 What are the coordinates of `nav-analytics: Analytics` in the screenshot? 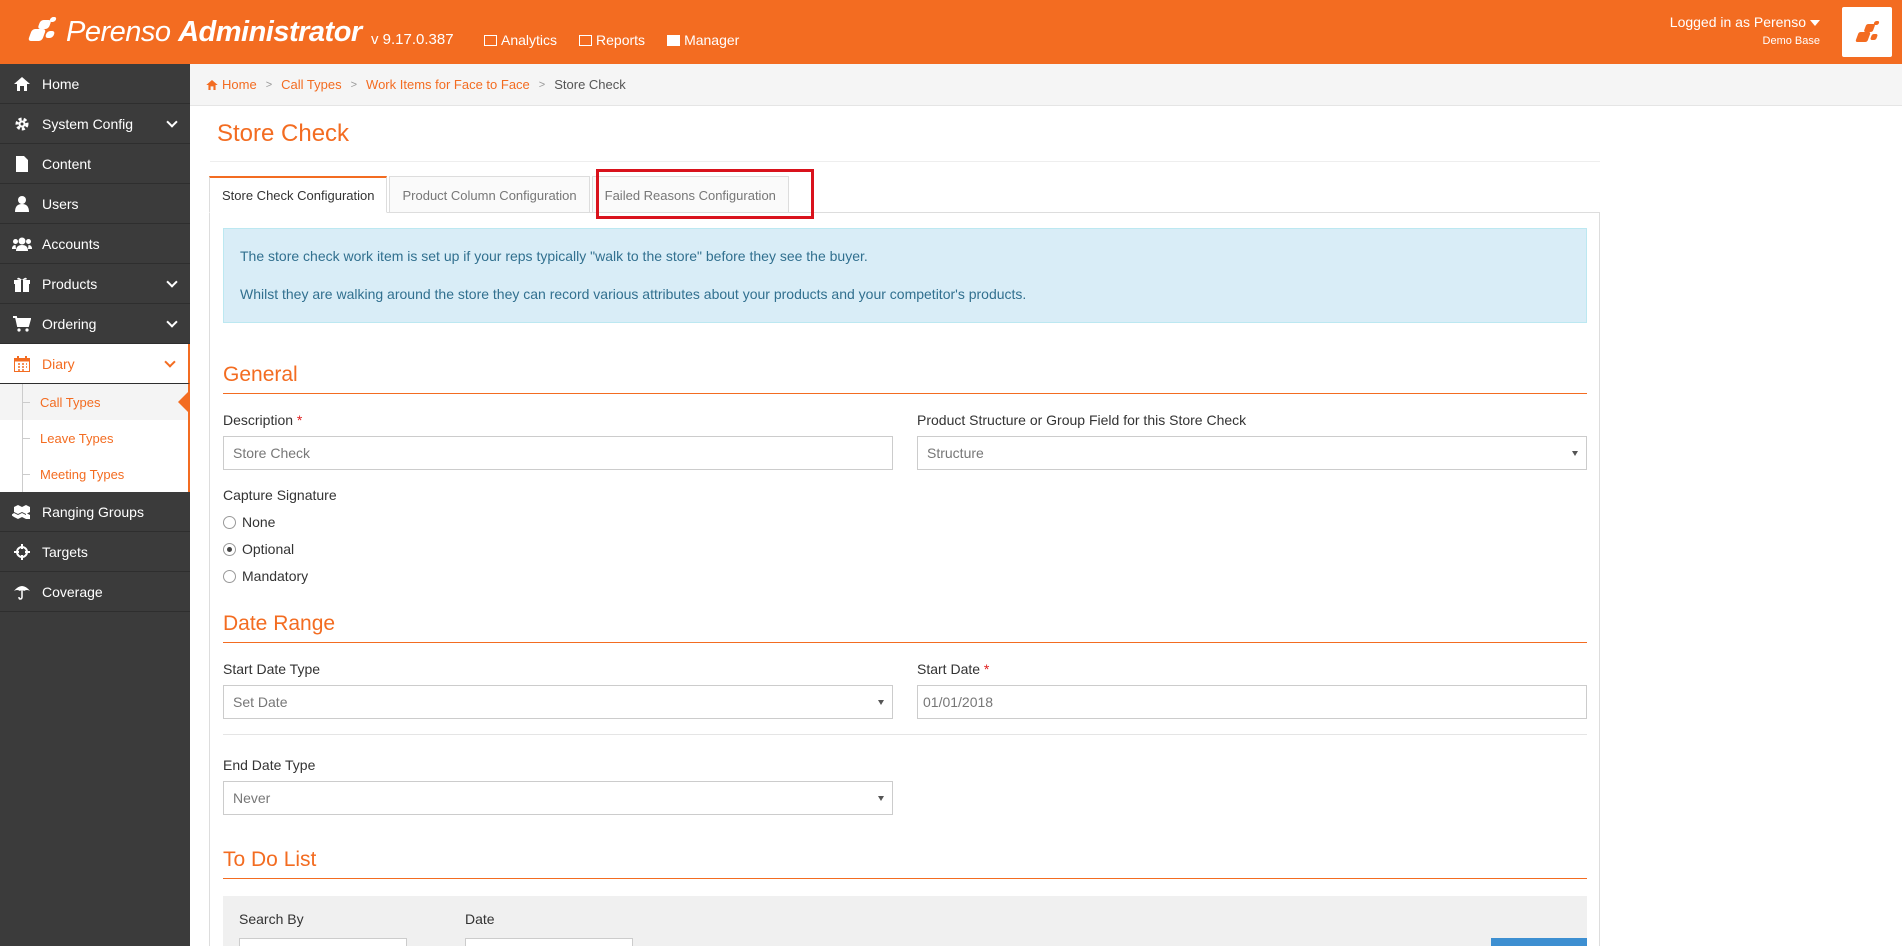 It's located at (520, 40).